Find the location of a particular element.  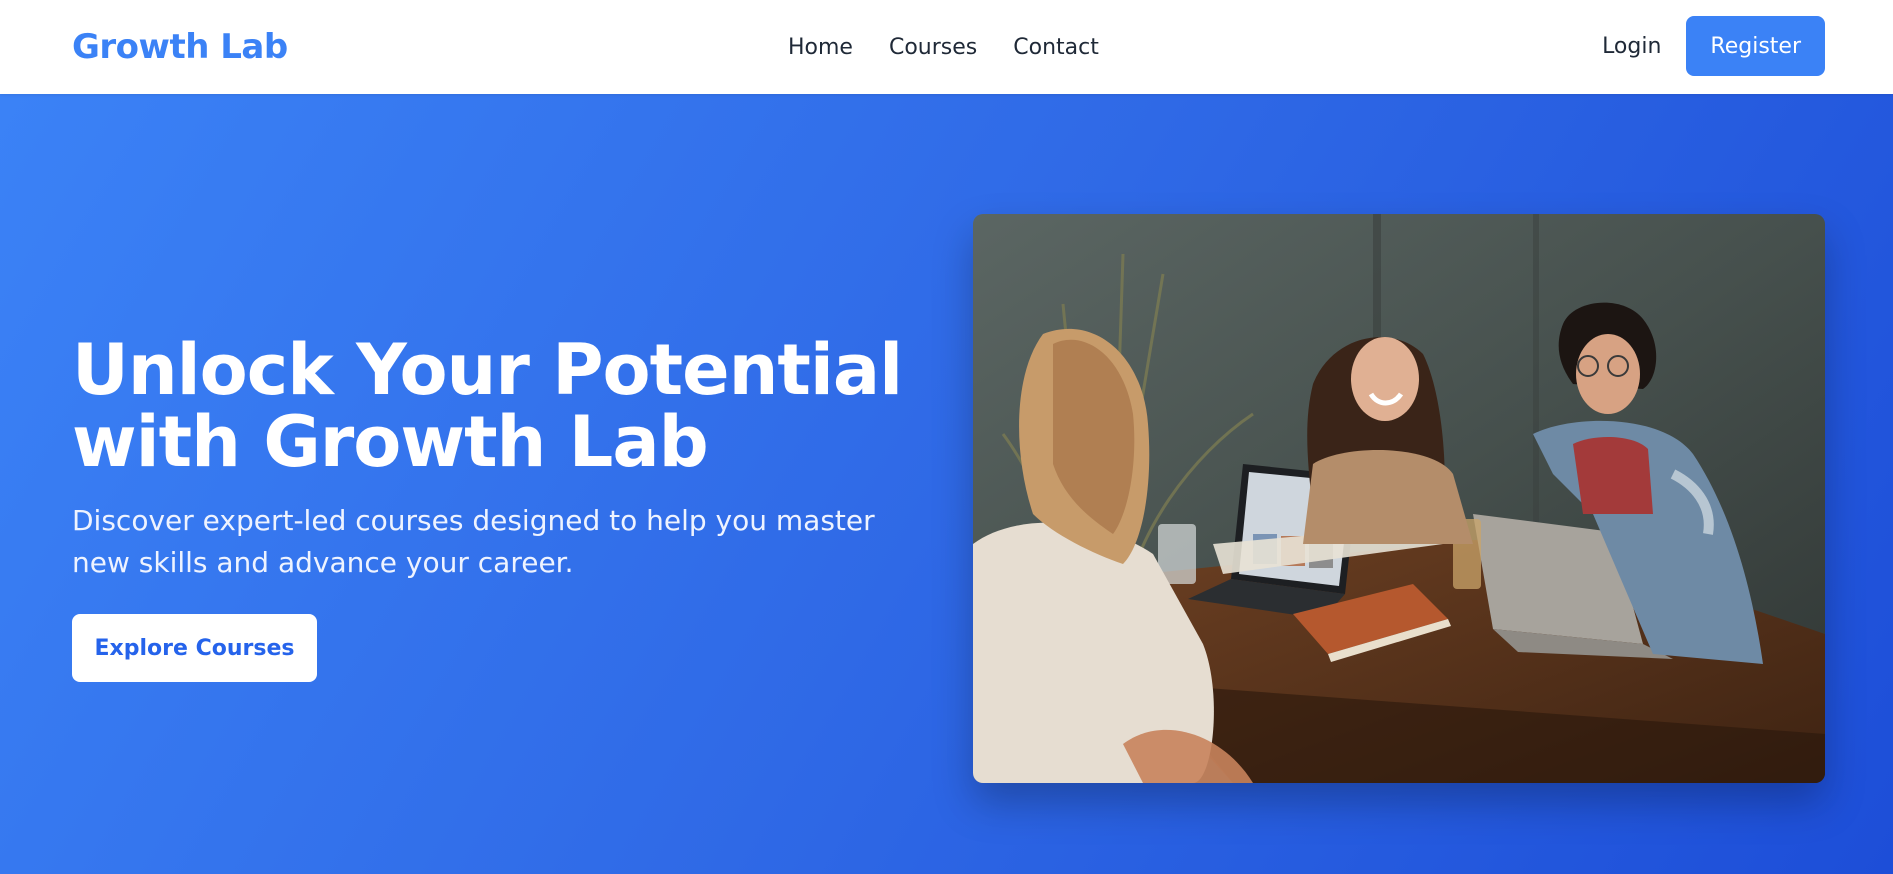

nav-contact-link: Contact is located at coordinates (1056, 47).